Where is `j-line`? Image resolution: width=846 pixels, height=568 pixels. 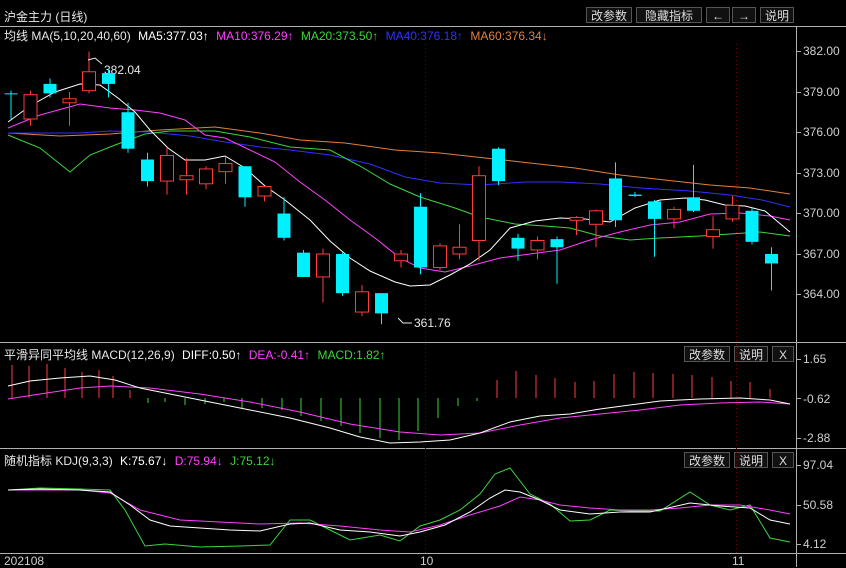 j-line is located at coordinates (399, 507).